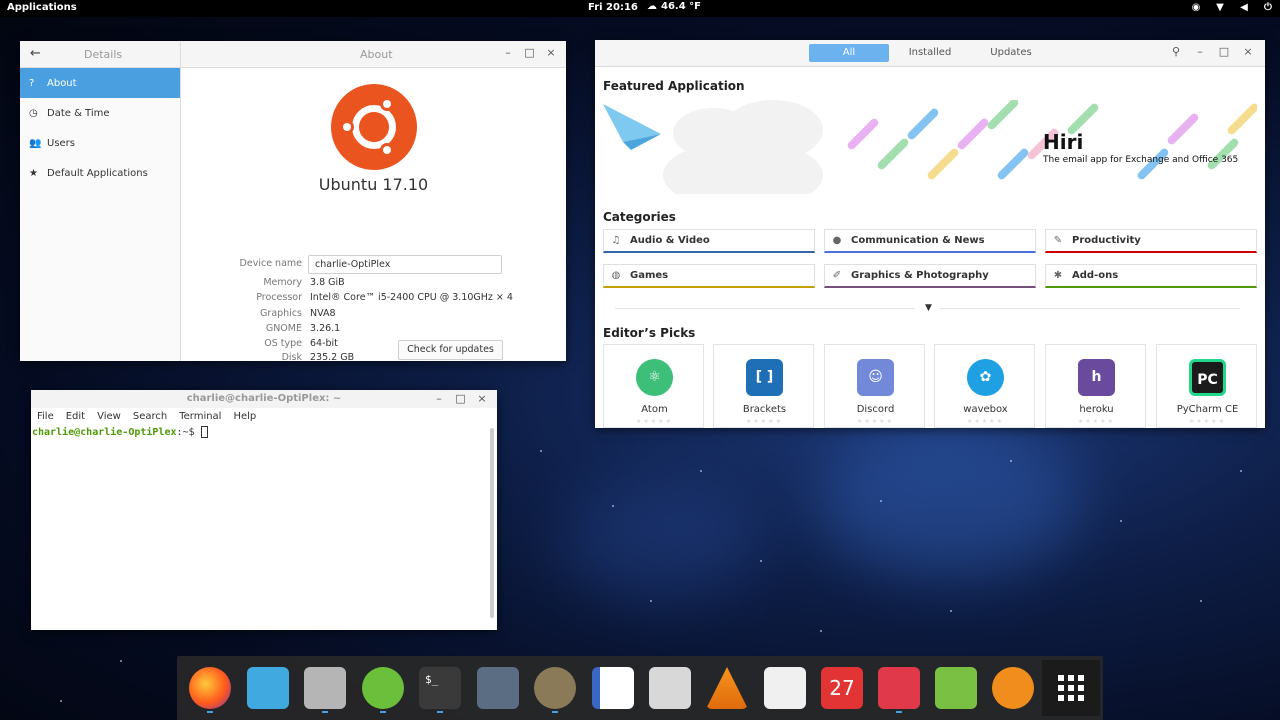 This screenshot has width=1280, height=720. Describe the element at coordinates (1220, 8) in the screenshot. I see `wifi-icon: ▼` at that location.